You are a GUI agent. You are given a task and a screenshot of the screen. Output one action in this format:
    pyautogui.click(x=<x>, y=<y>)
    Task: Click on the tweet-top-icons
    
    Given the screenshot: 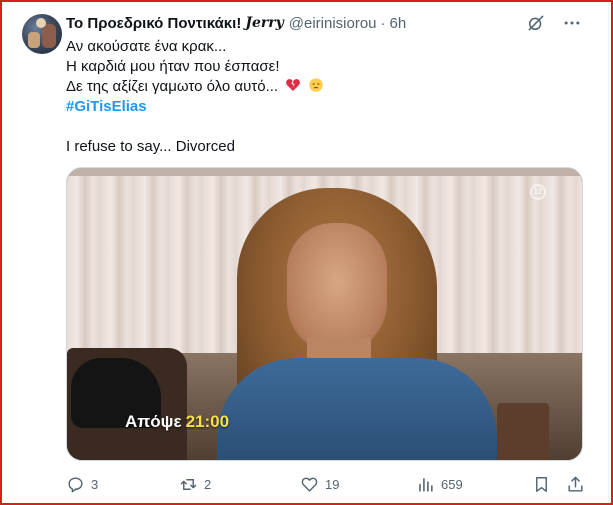 What is the action you would take?
    pyautogui.click(x=554, y=23)
    